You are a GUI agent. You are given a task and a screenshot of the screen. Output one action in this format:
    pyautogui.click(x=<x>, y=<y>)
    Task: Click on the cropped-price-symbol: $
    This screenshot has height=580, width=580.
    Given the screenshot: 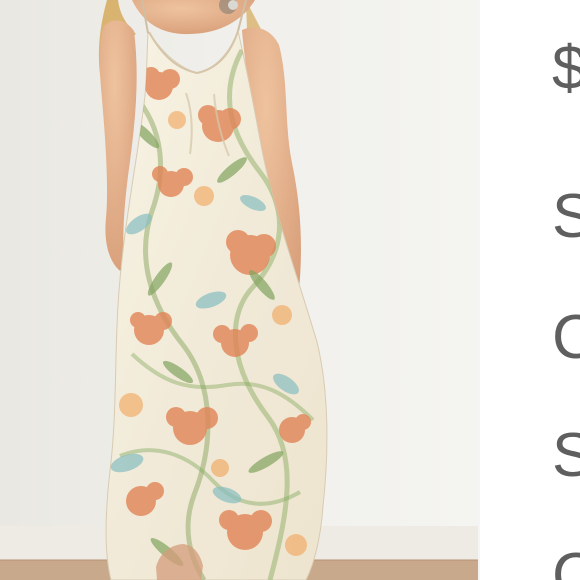 What is the action you would take?
    pyautogui.click(x=566, y=68)
    